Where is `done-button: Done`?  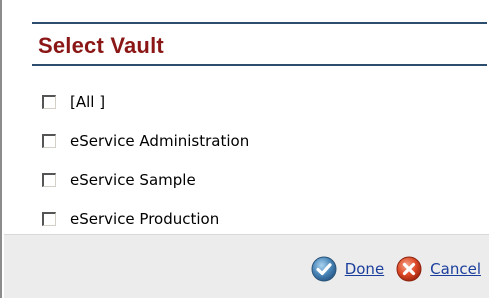
done-button: Done is located at coordinates (347, 269).